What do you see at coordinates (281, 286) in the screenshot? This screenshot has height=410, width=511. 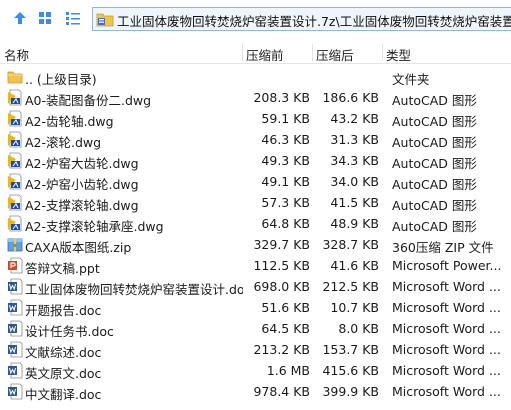 I see `file-size: 698.0 KB` at bounding box center [281, 286].